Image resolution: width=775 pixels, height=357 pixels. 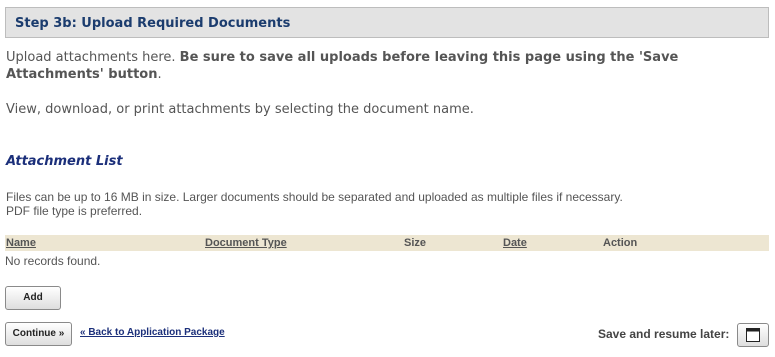 I want to click on column-action-header: Action, so click(x=620, y=243).